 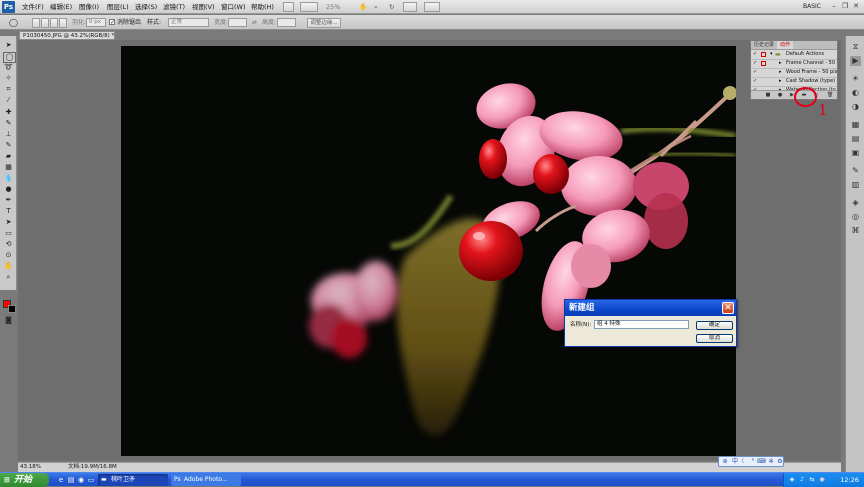 What do you see at coordinates (8, 78) in the screenshot?
I see `magic-wand-icon: ✧` at bounding box center [8, 78].